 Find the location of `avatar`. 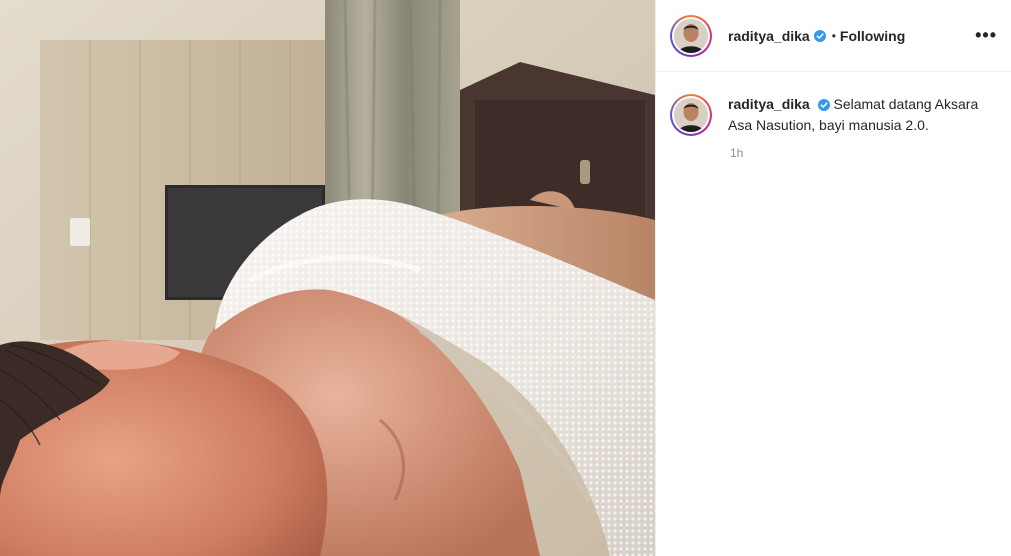

avatar is located at coordinates (691, 35).